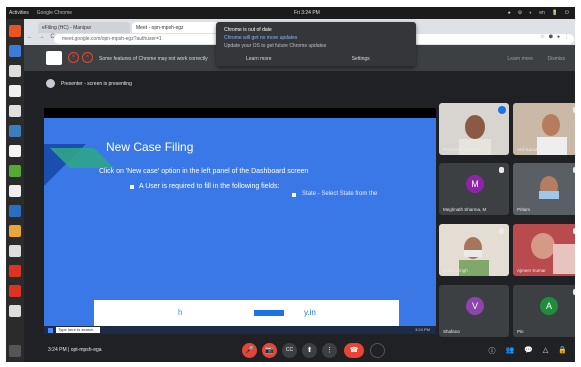 The image size is (581, 367). I want to click on participant-tile: Pritam, so click(544, 189).